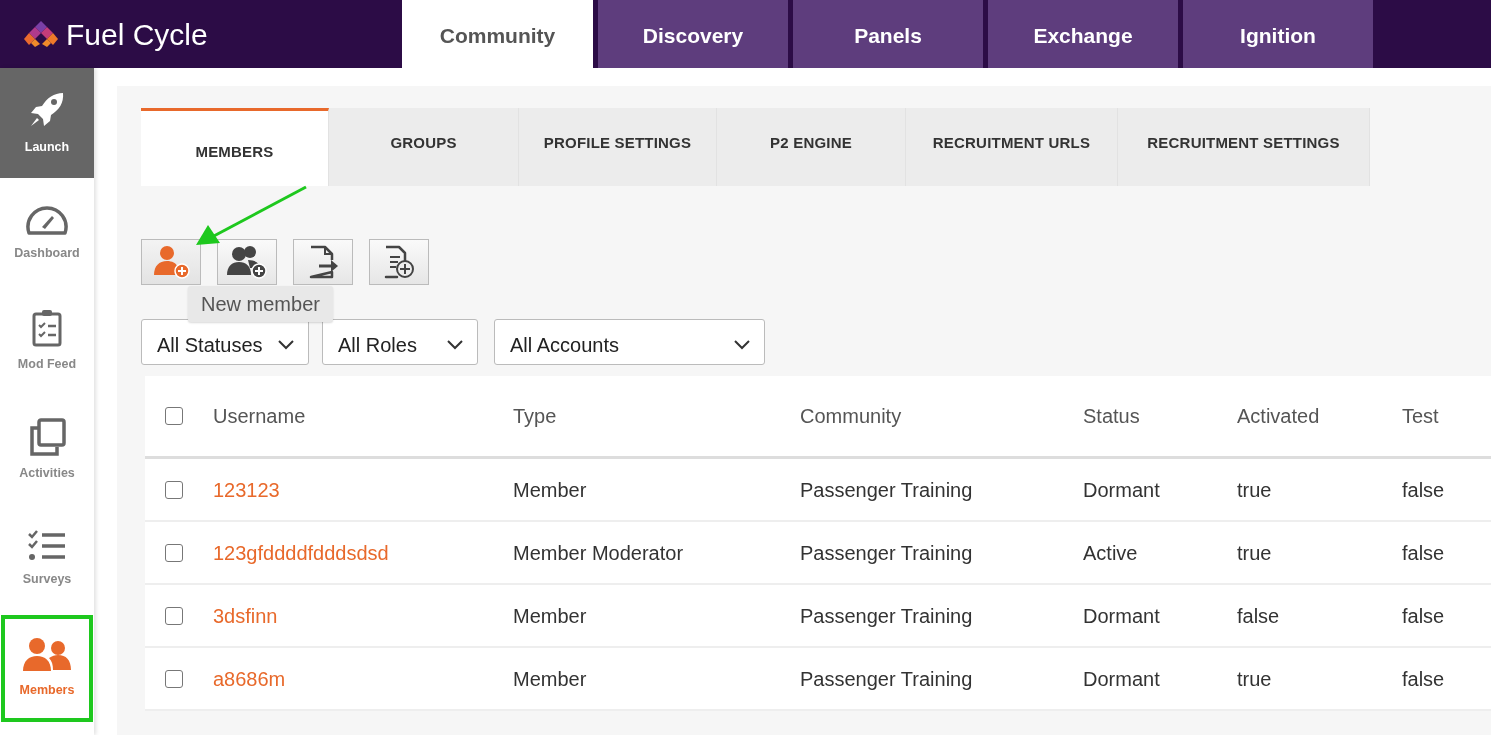 The image size is (1491, 735). Describe the element at coordinates (225, 342) in the screenshot. I see `filter-dropdown: All Statuses` at that location.